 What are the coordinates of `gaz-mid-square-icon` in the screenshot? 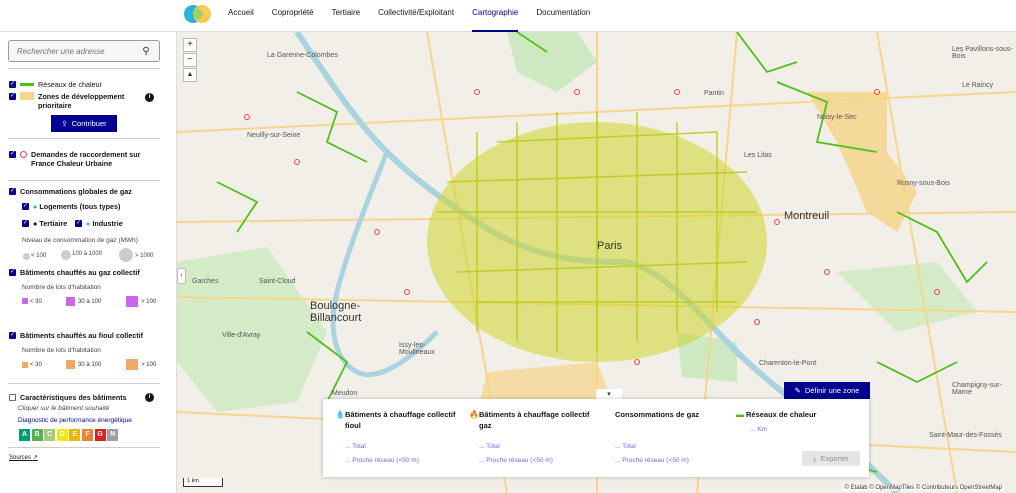 It's located at (70, 301).